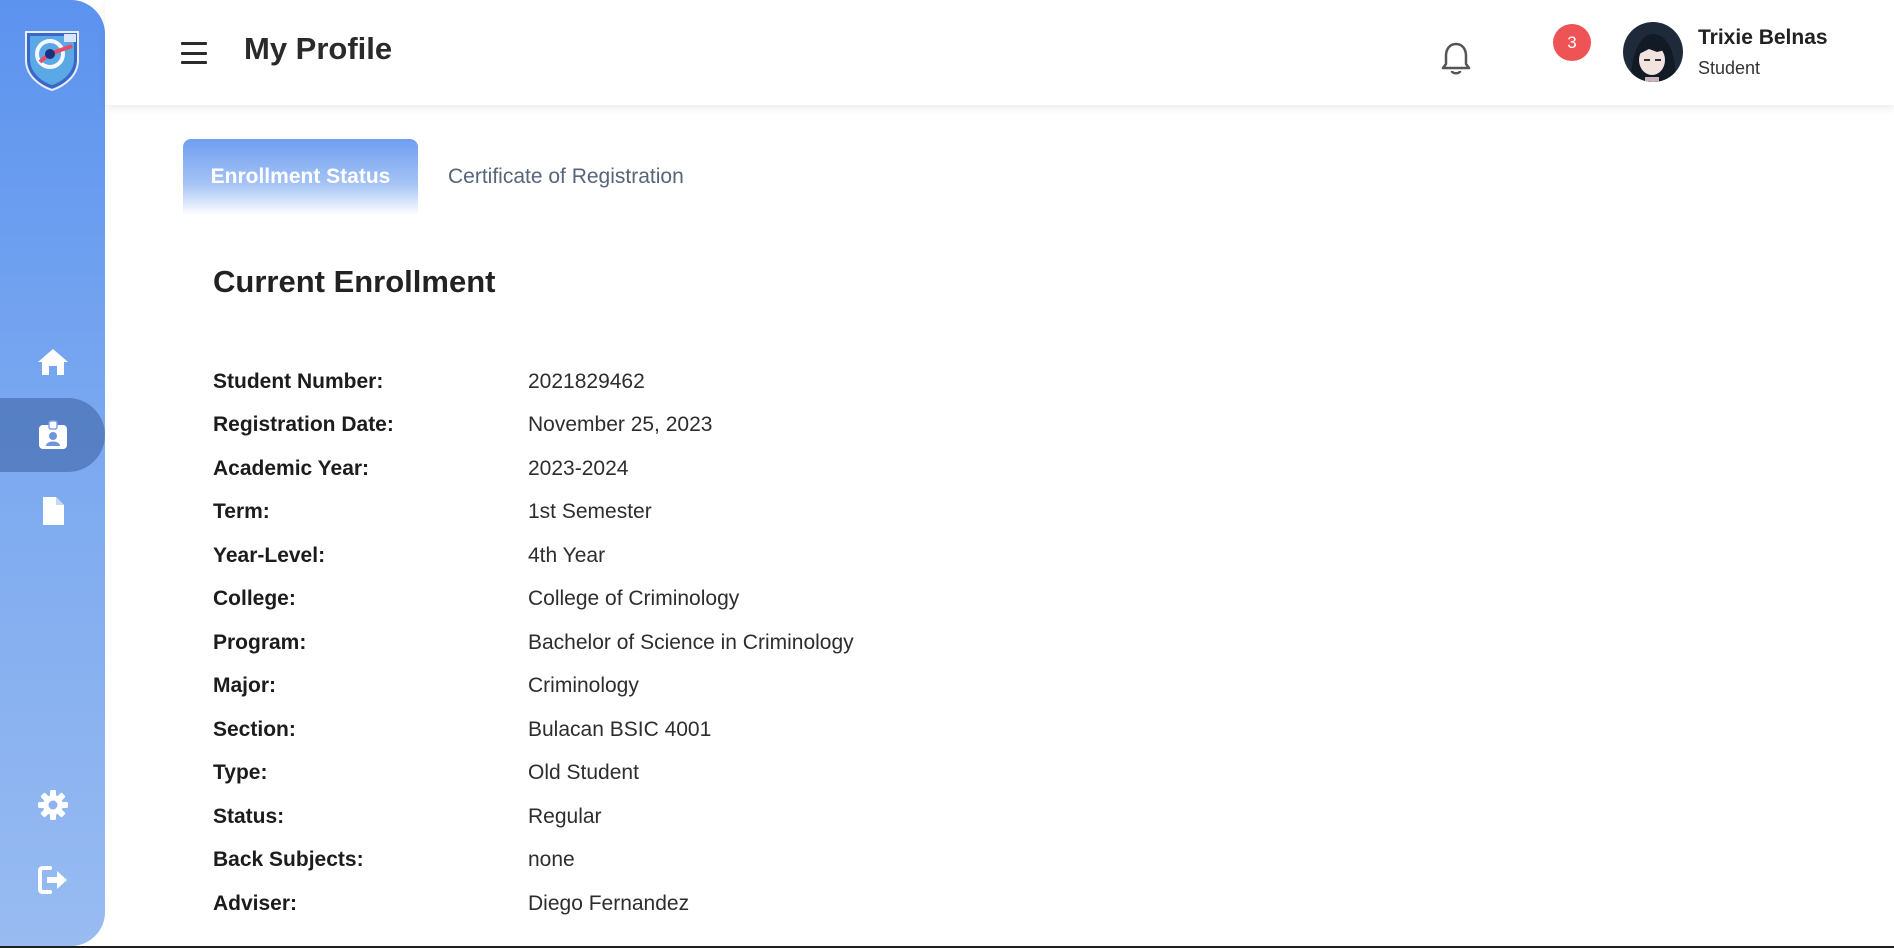  Describe the element at coordinates (565, 816) in the screenshot. I see `field-value: Regular` at that location.